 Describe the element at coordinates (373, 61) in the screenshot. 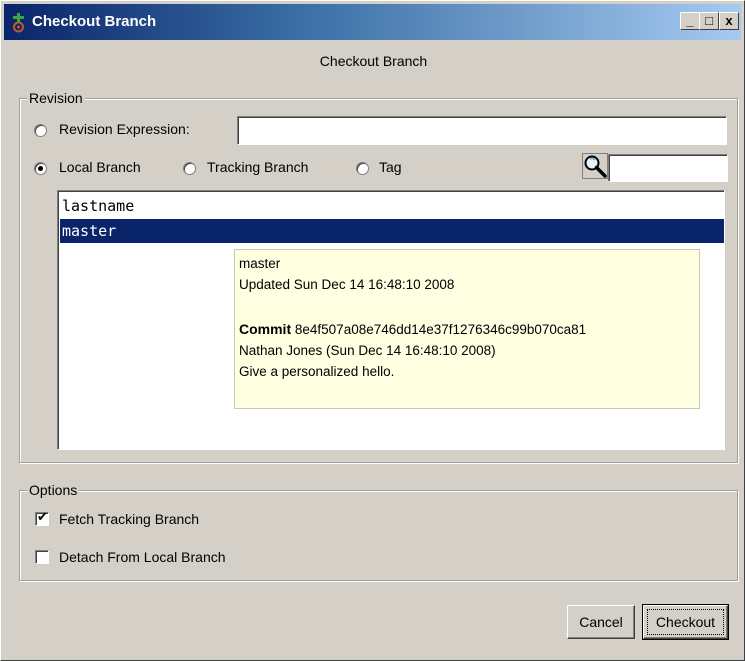

I see `dialog-heading: Checkout Branch` at that location.